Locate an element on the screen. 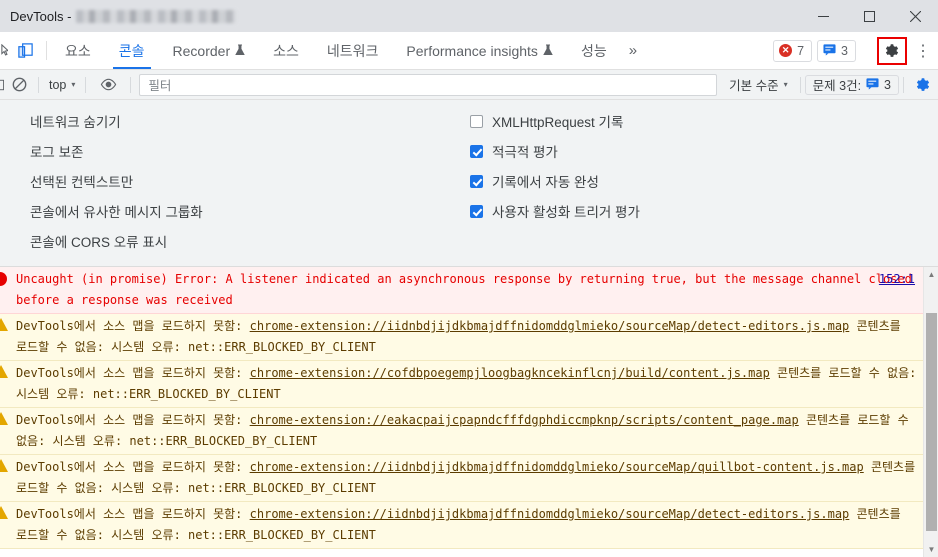 The width and height of the screenshot is (938, 557). console-toolbar: top ▾ 필터 기본 수준 ▾ 문제 3건: 3 is located at coordinates (469, 85).